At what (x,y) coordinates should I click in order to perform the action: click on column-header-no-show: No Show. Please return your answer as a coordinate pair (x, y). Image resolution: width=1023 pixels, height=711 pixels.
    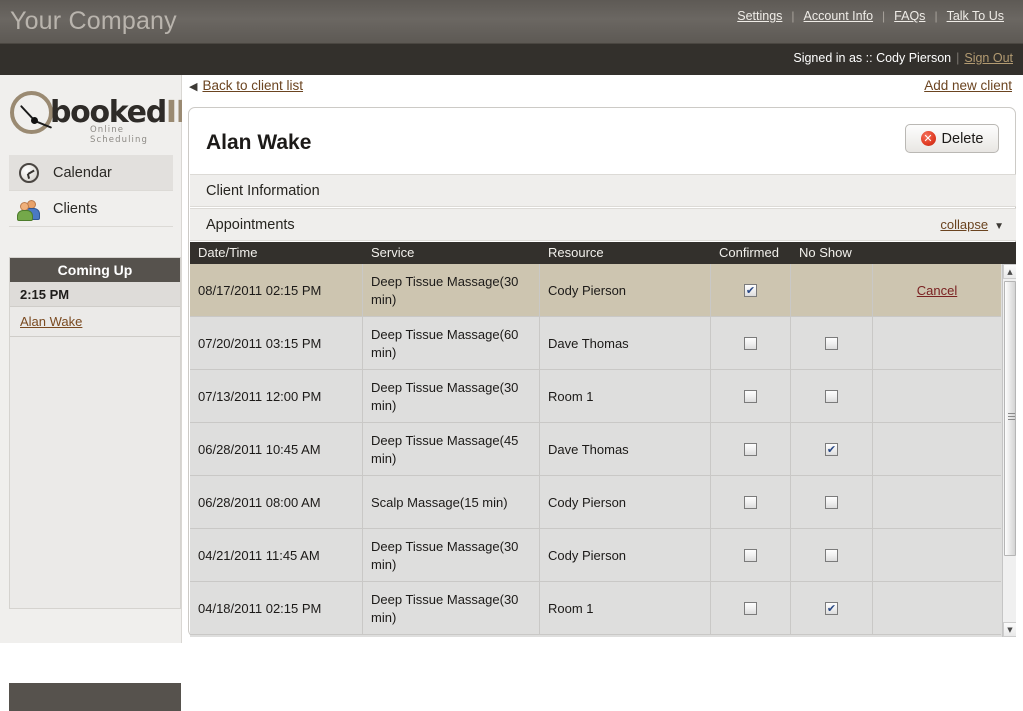
    Looking at the image, I should click on (825, 252).